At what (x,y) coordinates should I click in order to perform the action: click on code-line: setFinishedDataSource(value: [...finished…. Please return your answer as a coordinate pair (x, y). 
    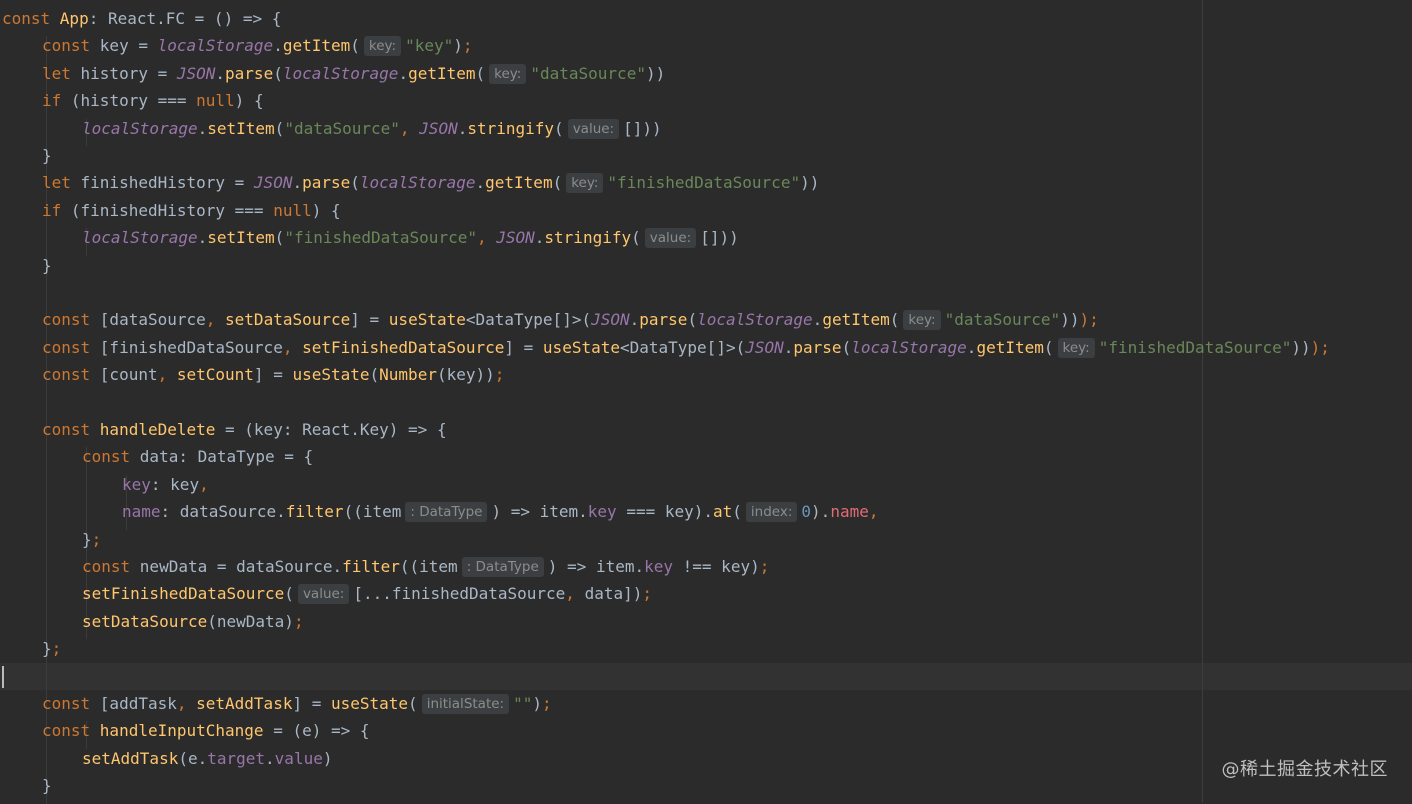
    Looking at the image, I should click on (367, 593).